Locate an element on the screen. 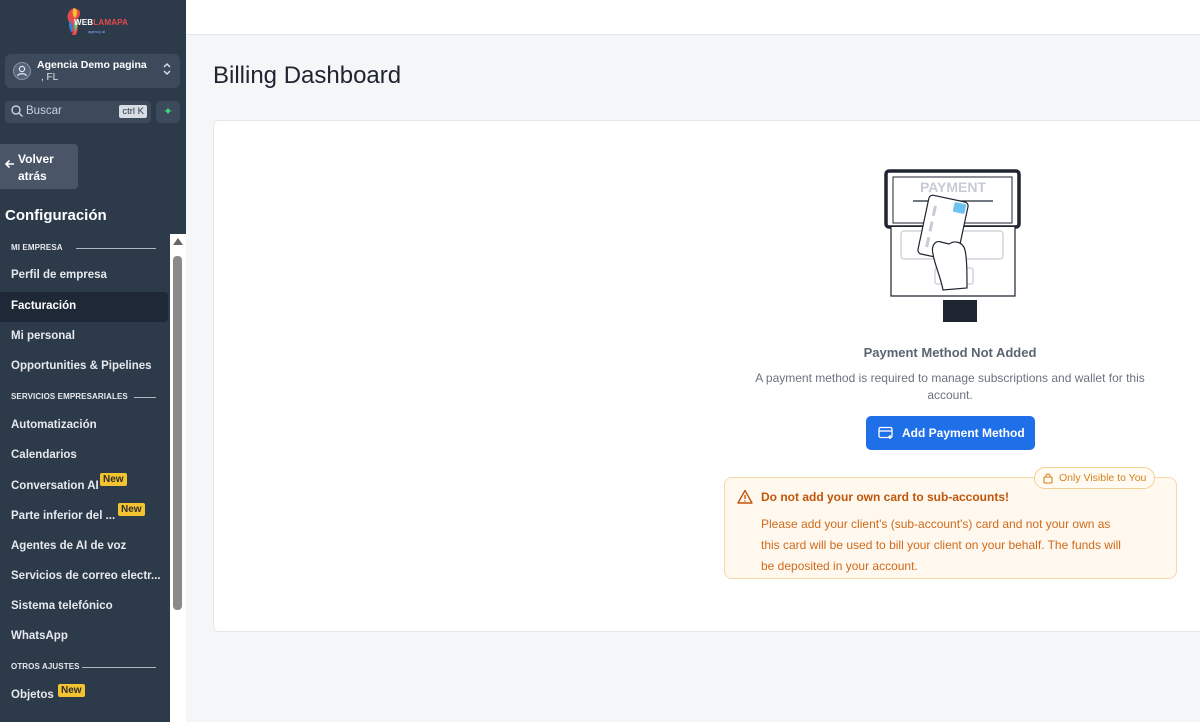  sidebar-item-perfil-empresa: Perfil de empresa is located at coordinates (84, 276).